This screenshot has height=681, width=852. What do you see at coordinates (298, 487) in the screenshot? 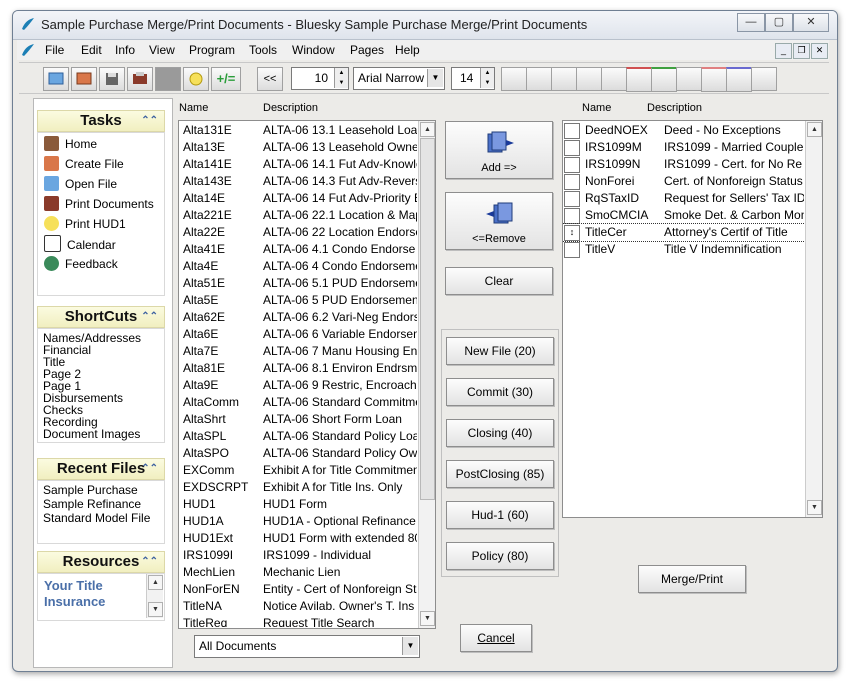
I see `available-row: EXDSCRPT Exhibit A for Title Ins. Only` at bounding box center [298, 487].